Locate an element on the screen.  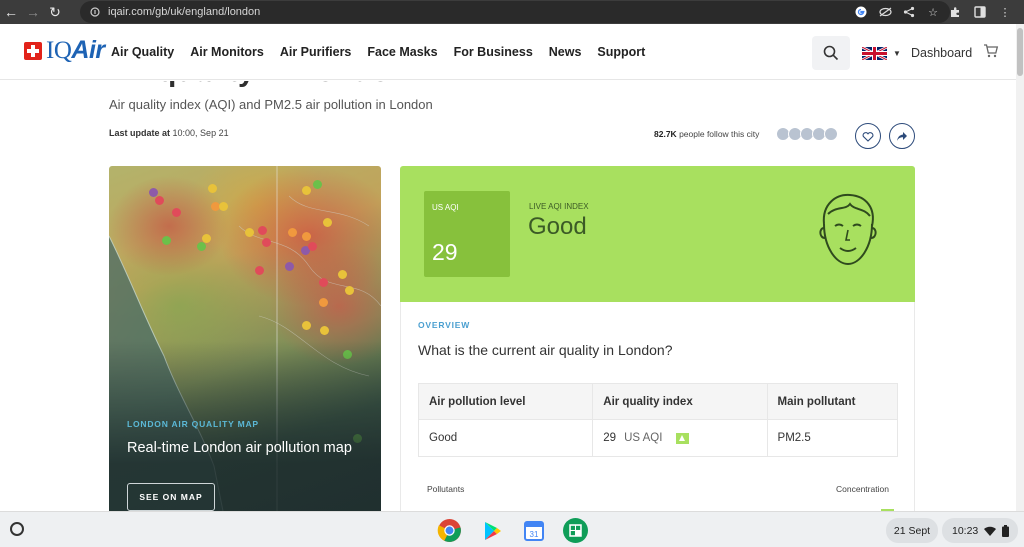
see-on-map-button: SEE ON MAP is located at coordinates (171, 497).